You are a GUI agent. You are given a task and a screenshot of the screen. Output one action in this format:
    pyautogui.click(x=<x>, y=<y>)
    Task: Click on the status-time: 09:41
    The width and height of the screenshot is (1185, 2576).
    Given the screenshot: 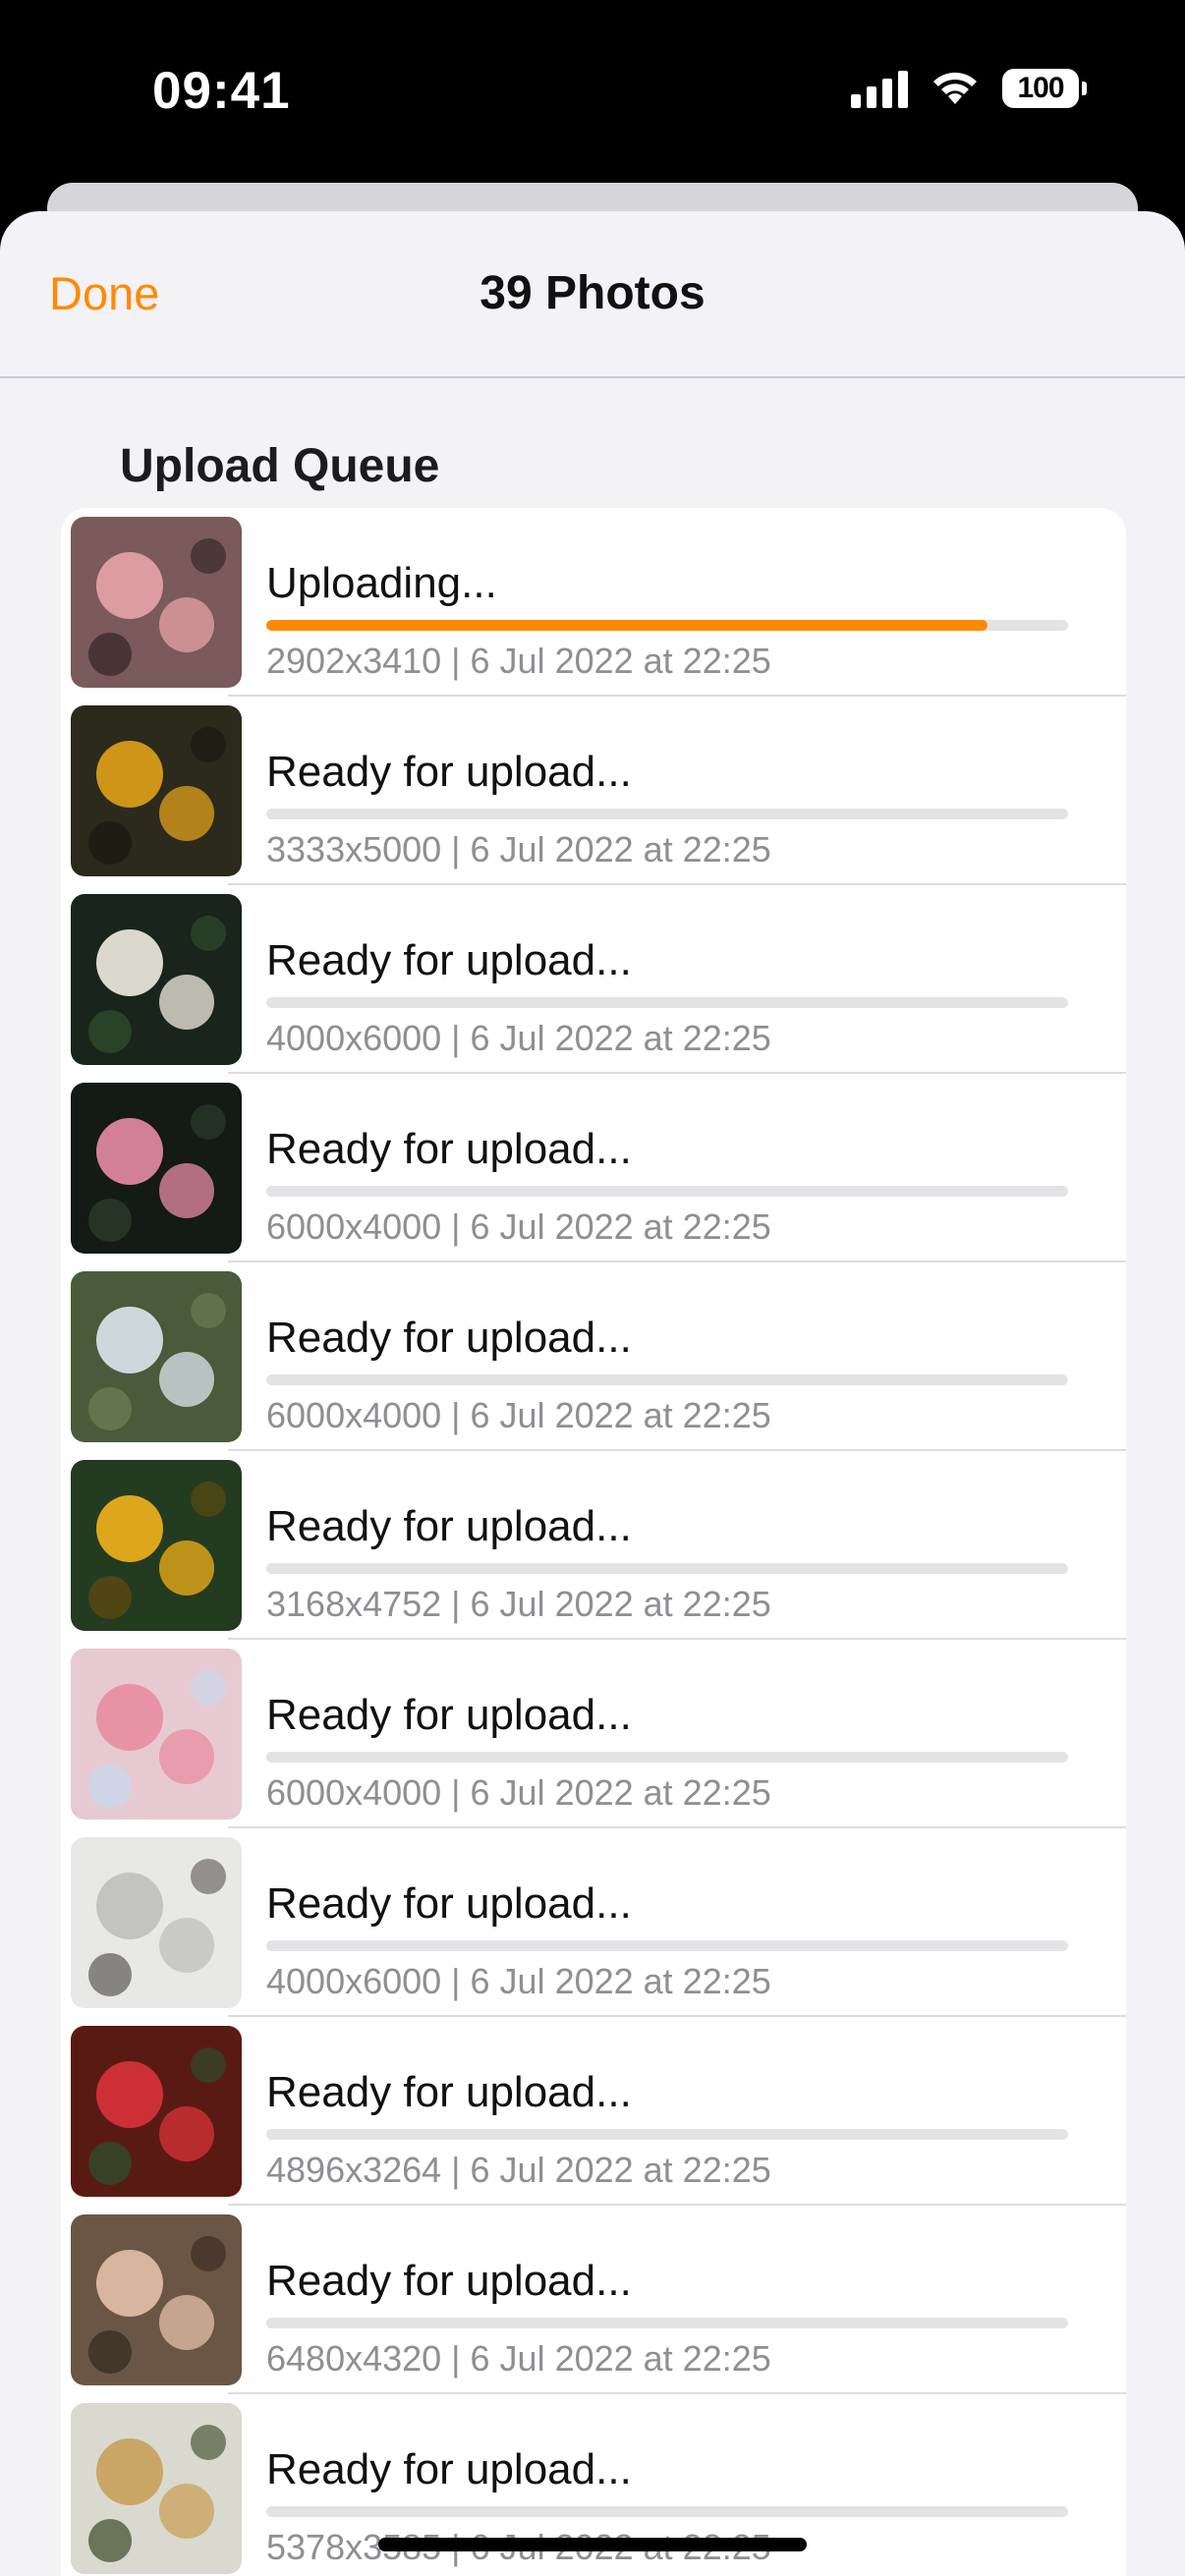 What is the action you would take?
    pyautogui.click(x=222, y=91)
    